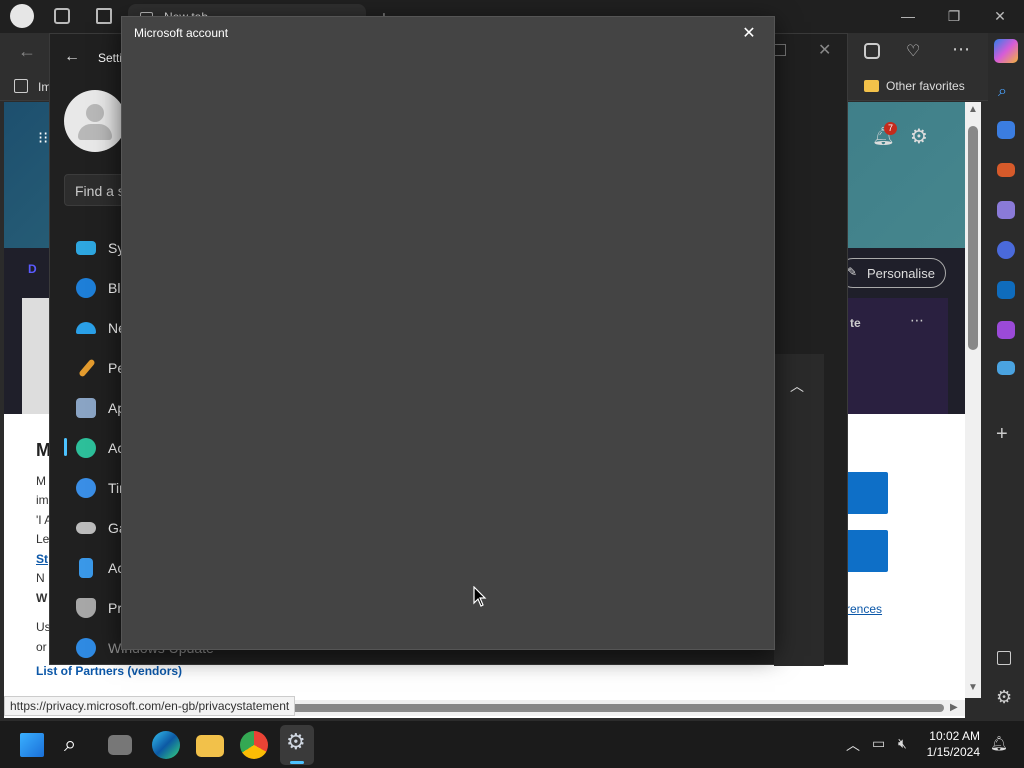 The image size is (1024, 768). What do you see at coordinates (872, 51) in the screenshot?
I see `collections-icon` at bounding box center [872, 51].